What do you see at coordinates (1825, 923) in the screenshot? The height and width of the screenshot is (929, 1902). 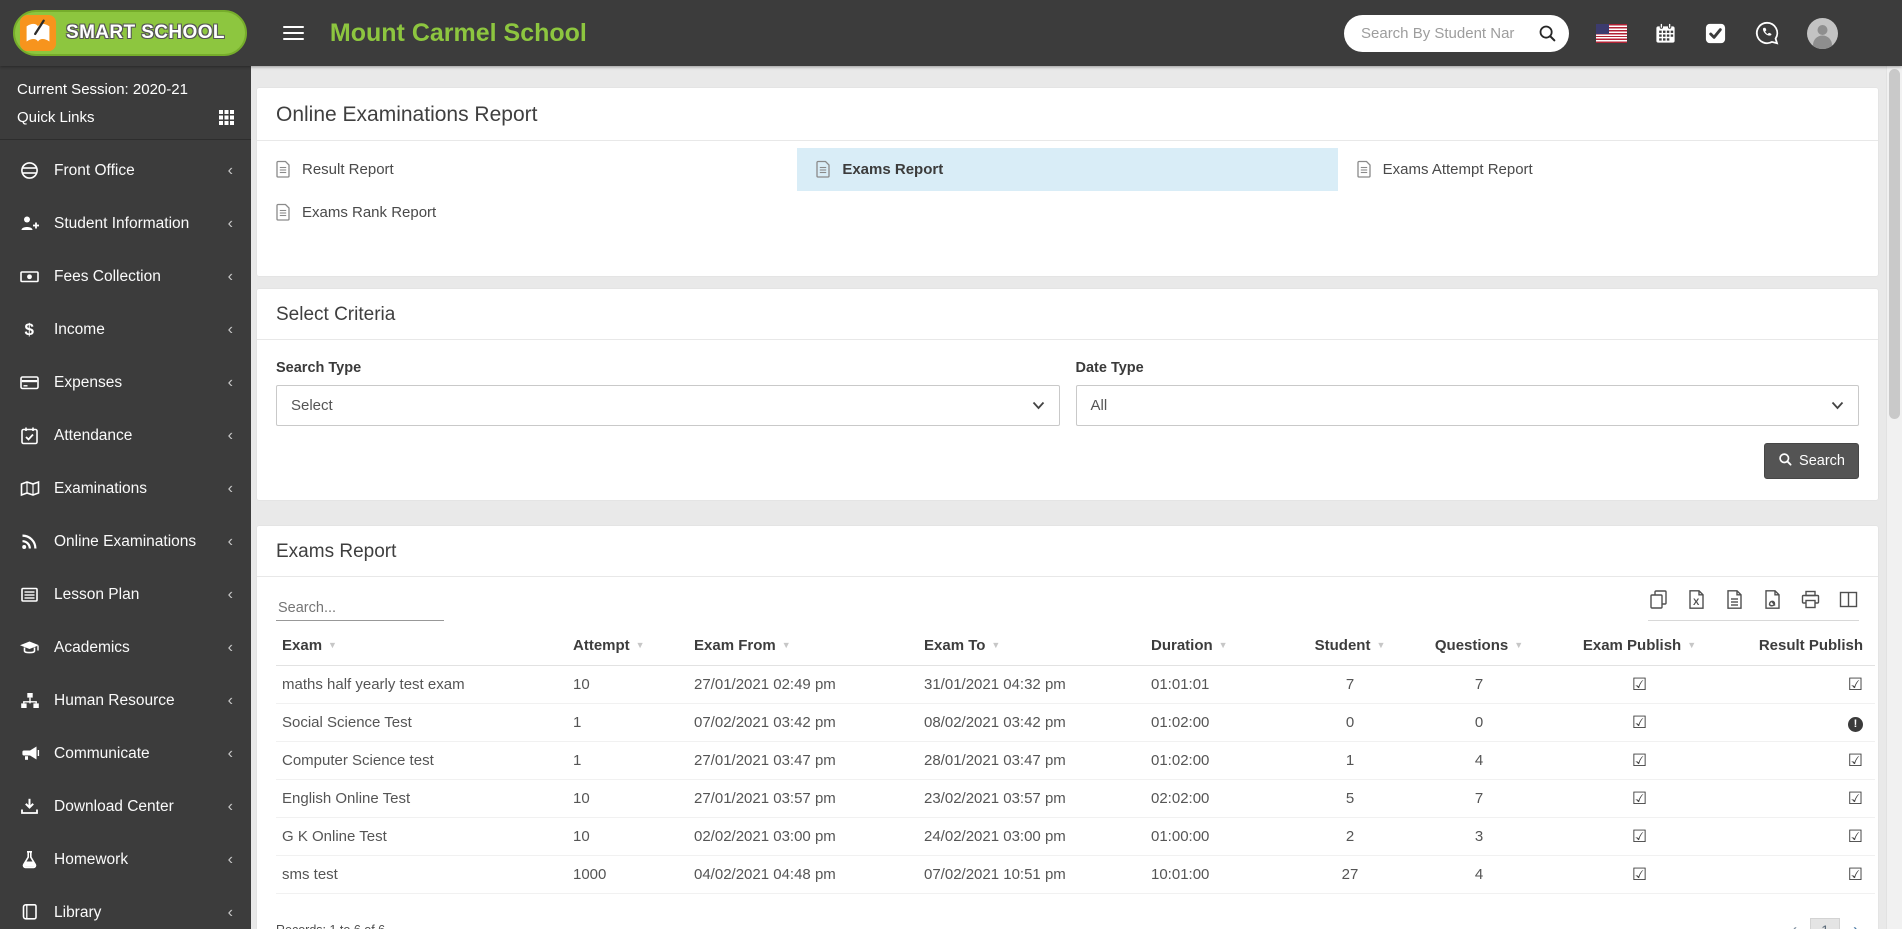 I see `pagination-page-1: 1` at bounding box center [1825, 923].